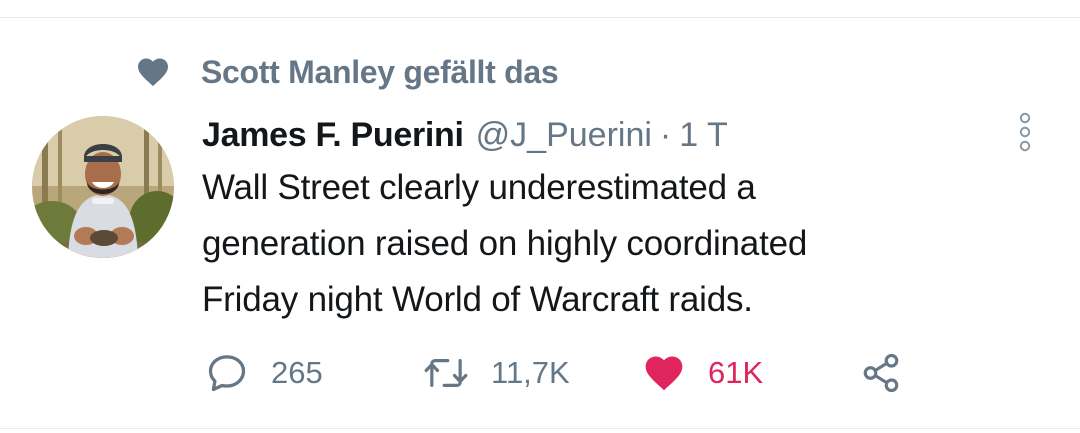 The image size is (1080, 433). Describe the element at coordinates (446, 373) in the screenshot. I see `retweet-icon` at that location.